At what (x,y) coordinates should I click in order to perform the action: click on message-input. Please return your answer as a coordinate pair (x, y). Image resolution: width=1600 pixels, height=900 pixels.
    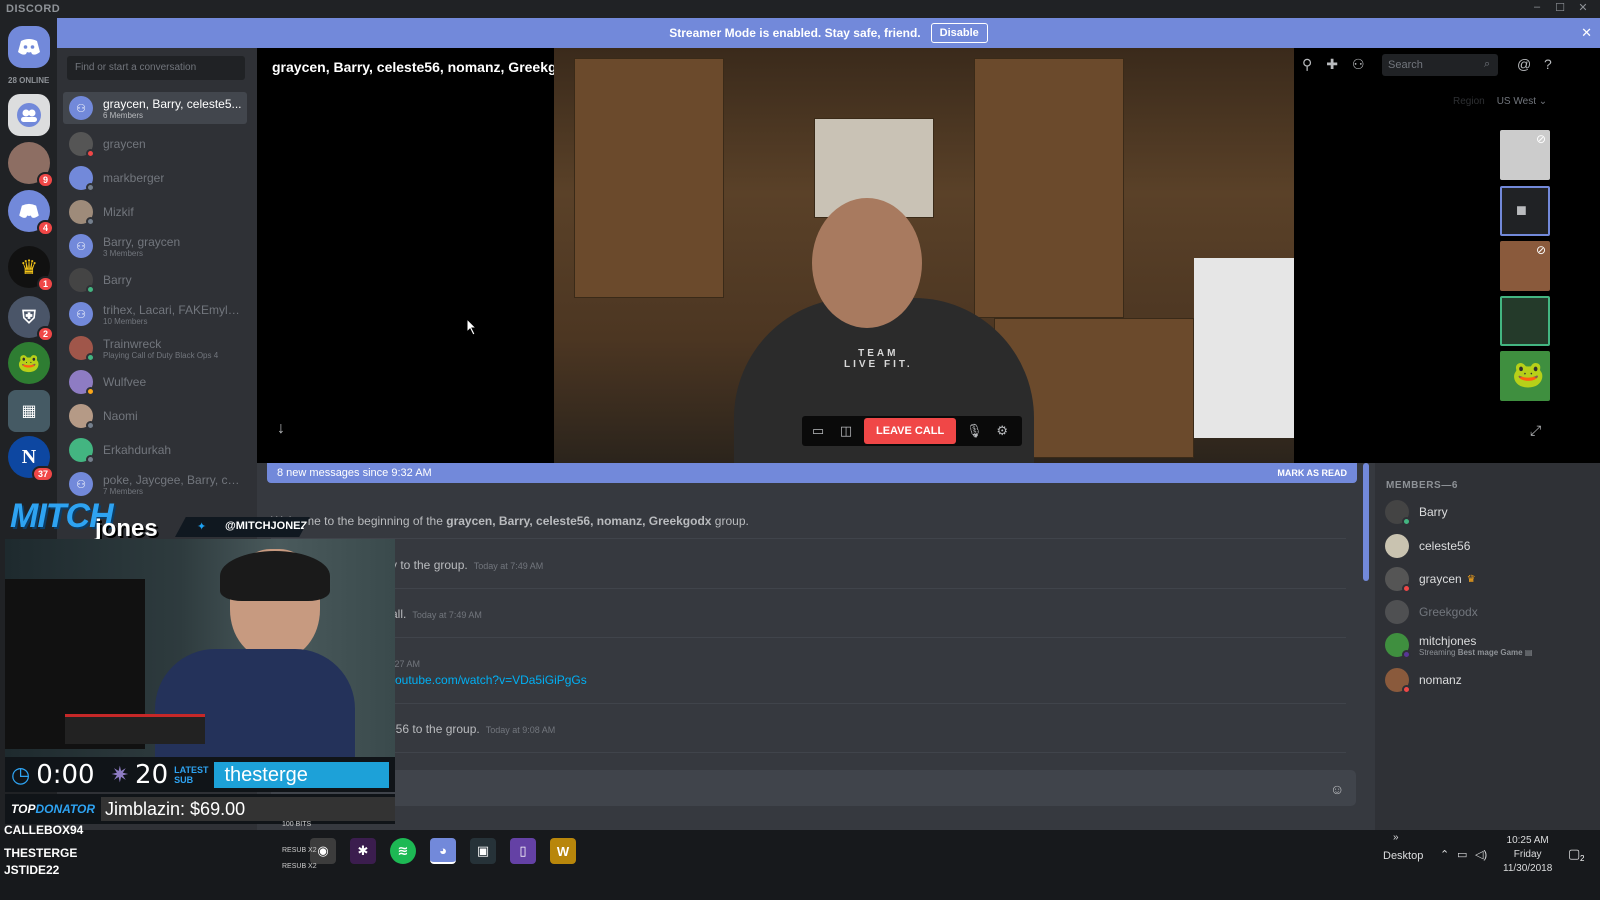
    Looking at the image, I should click on (813, 788).